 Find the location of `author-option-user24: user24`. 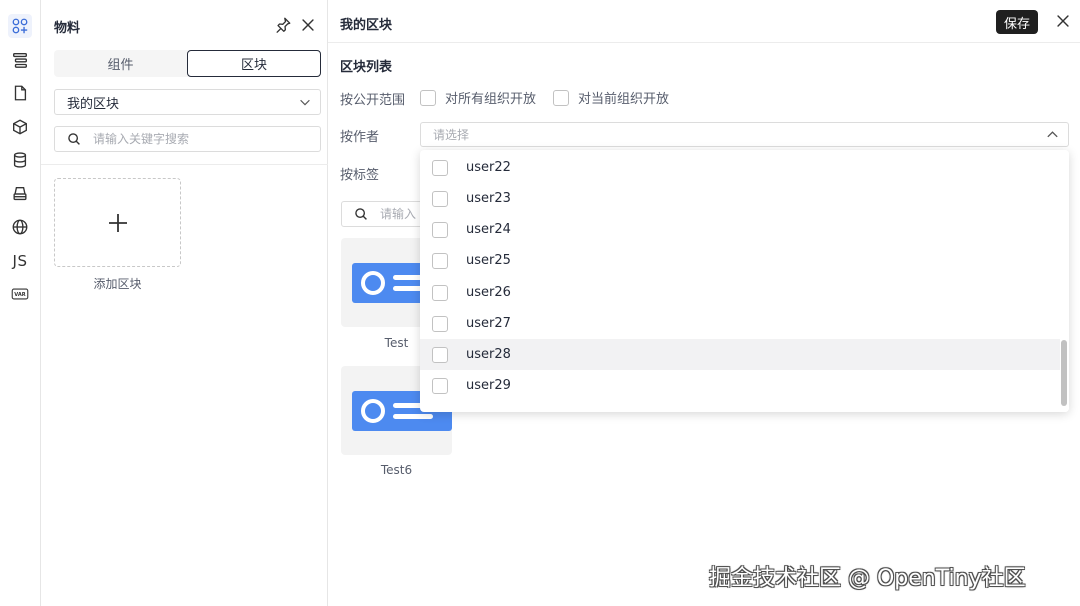

author-option-user24: user24 is located at coordinates (740, 229).